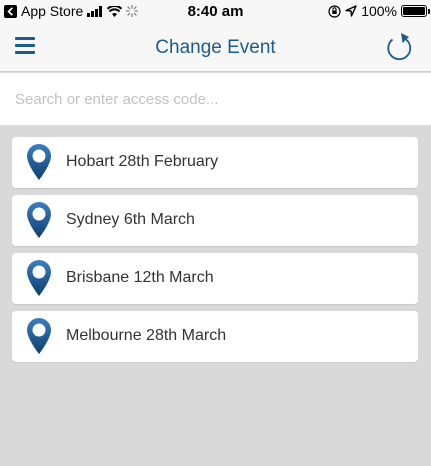 The height and width of the screenshot is (466, 431). Describe the element at coordinates (215, 220) in the screenshot. I see `event-item-sydney: Sydney 6th March` at that location.